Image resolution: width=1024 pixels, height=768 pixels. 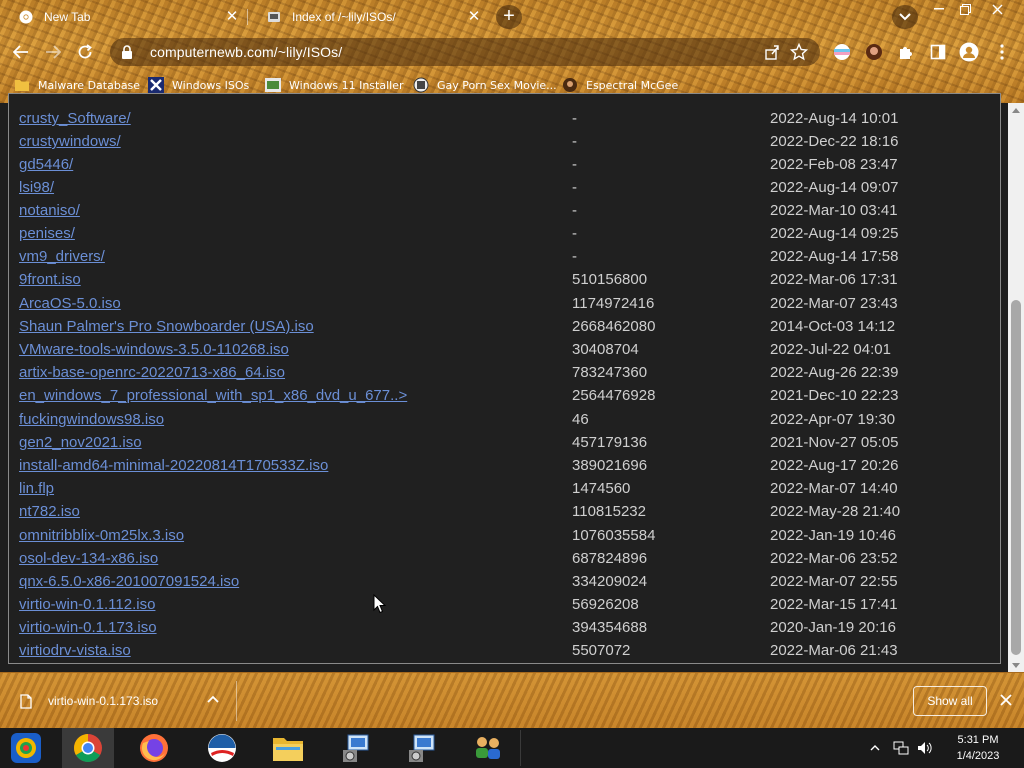 I want to click on file-link: gd5446/, so click(x=46, y=164).